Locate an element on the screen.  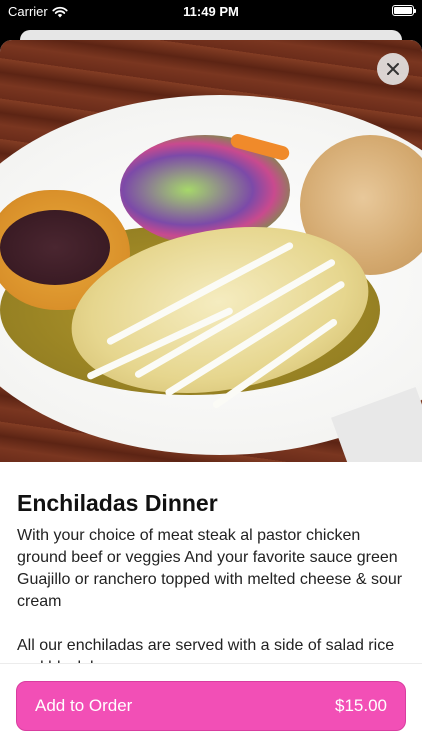
status-time: 11:49 PM is located at coordinates (211, 11).